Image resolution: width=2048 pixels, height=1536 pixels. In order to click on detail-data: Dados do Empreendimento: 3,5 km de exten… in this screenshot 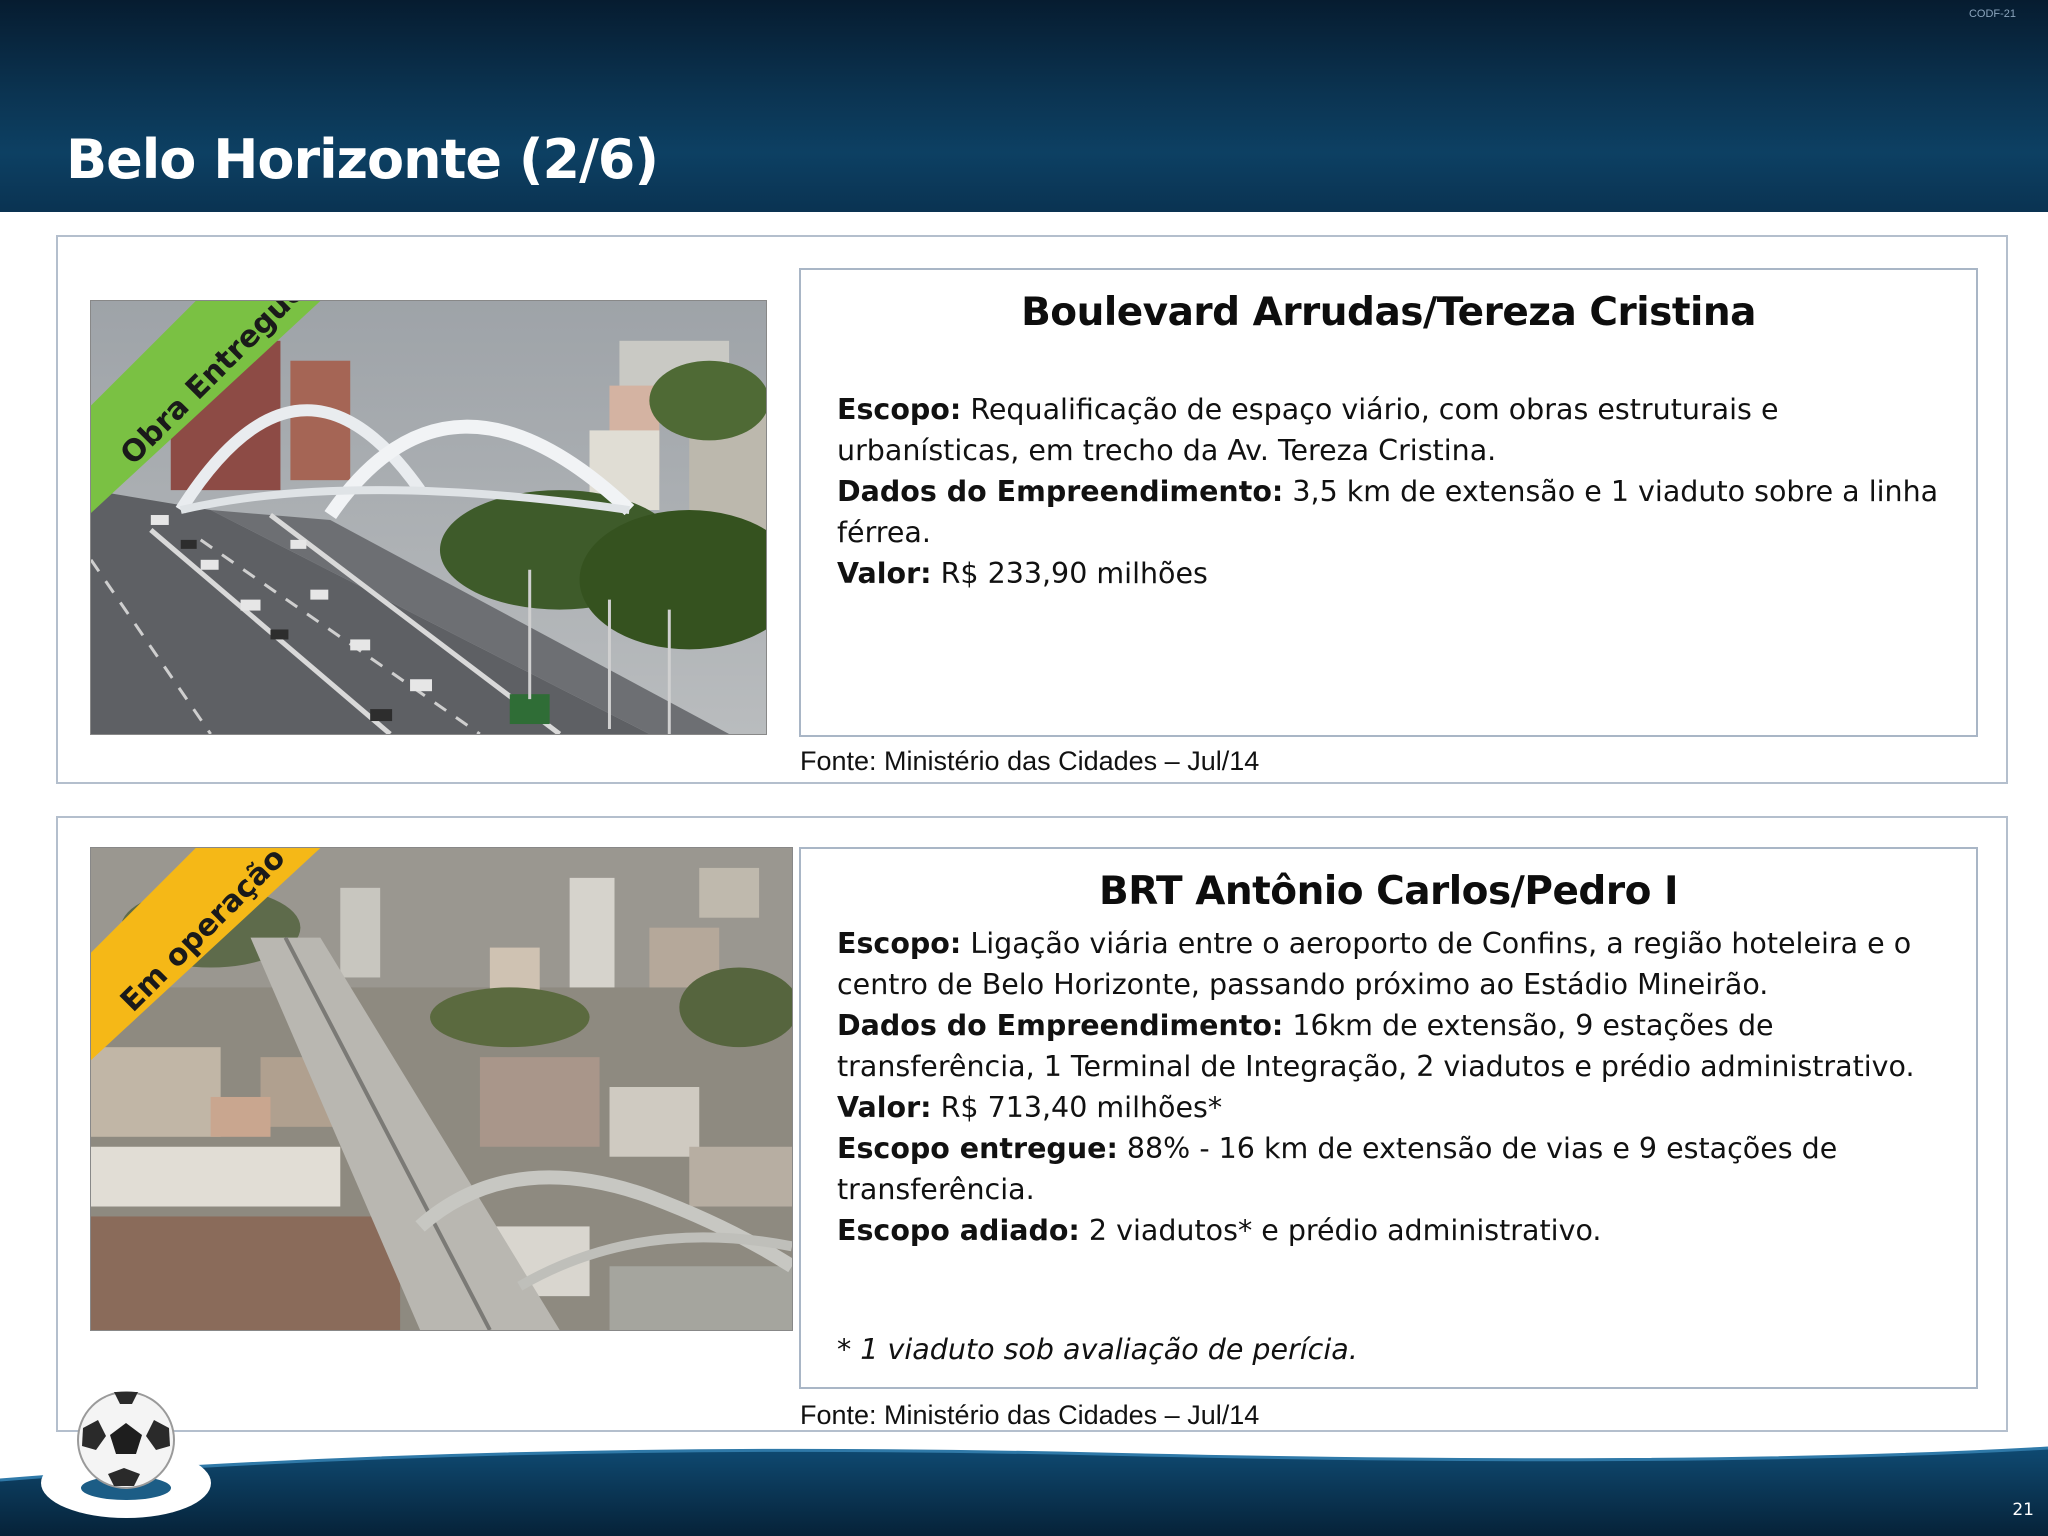, I will do `click(1388, 512)`.